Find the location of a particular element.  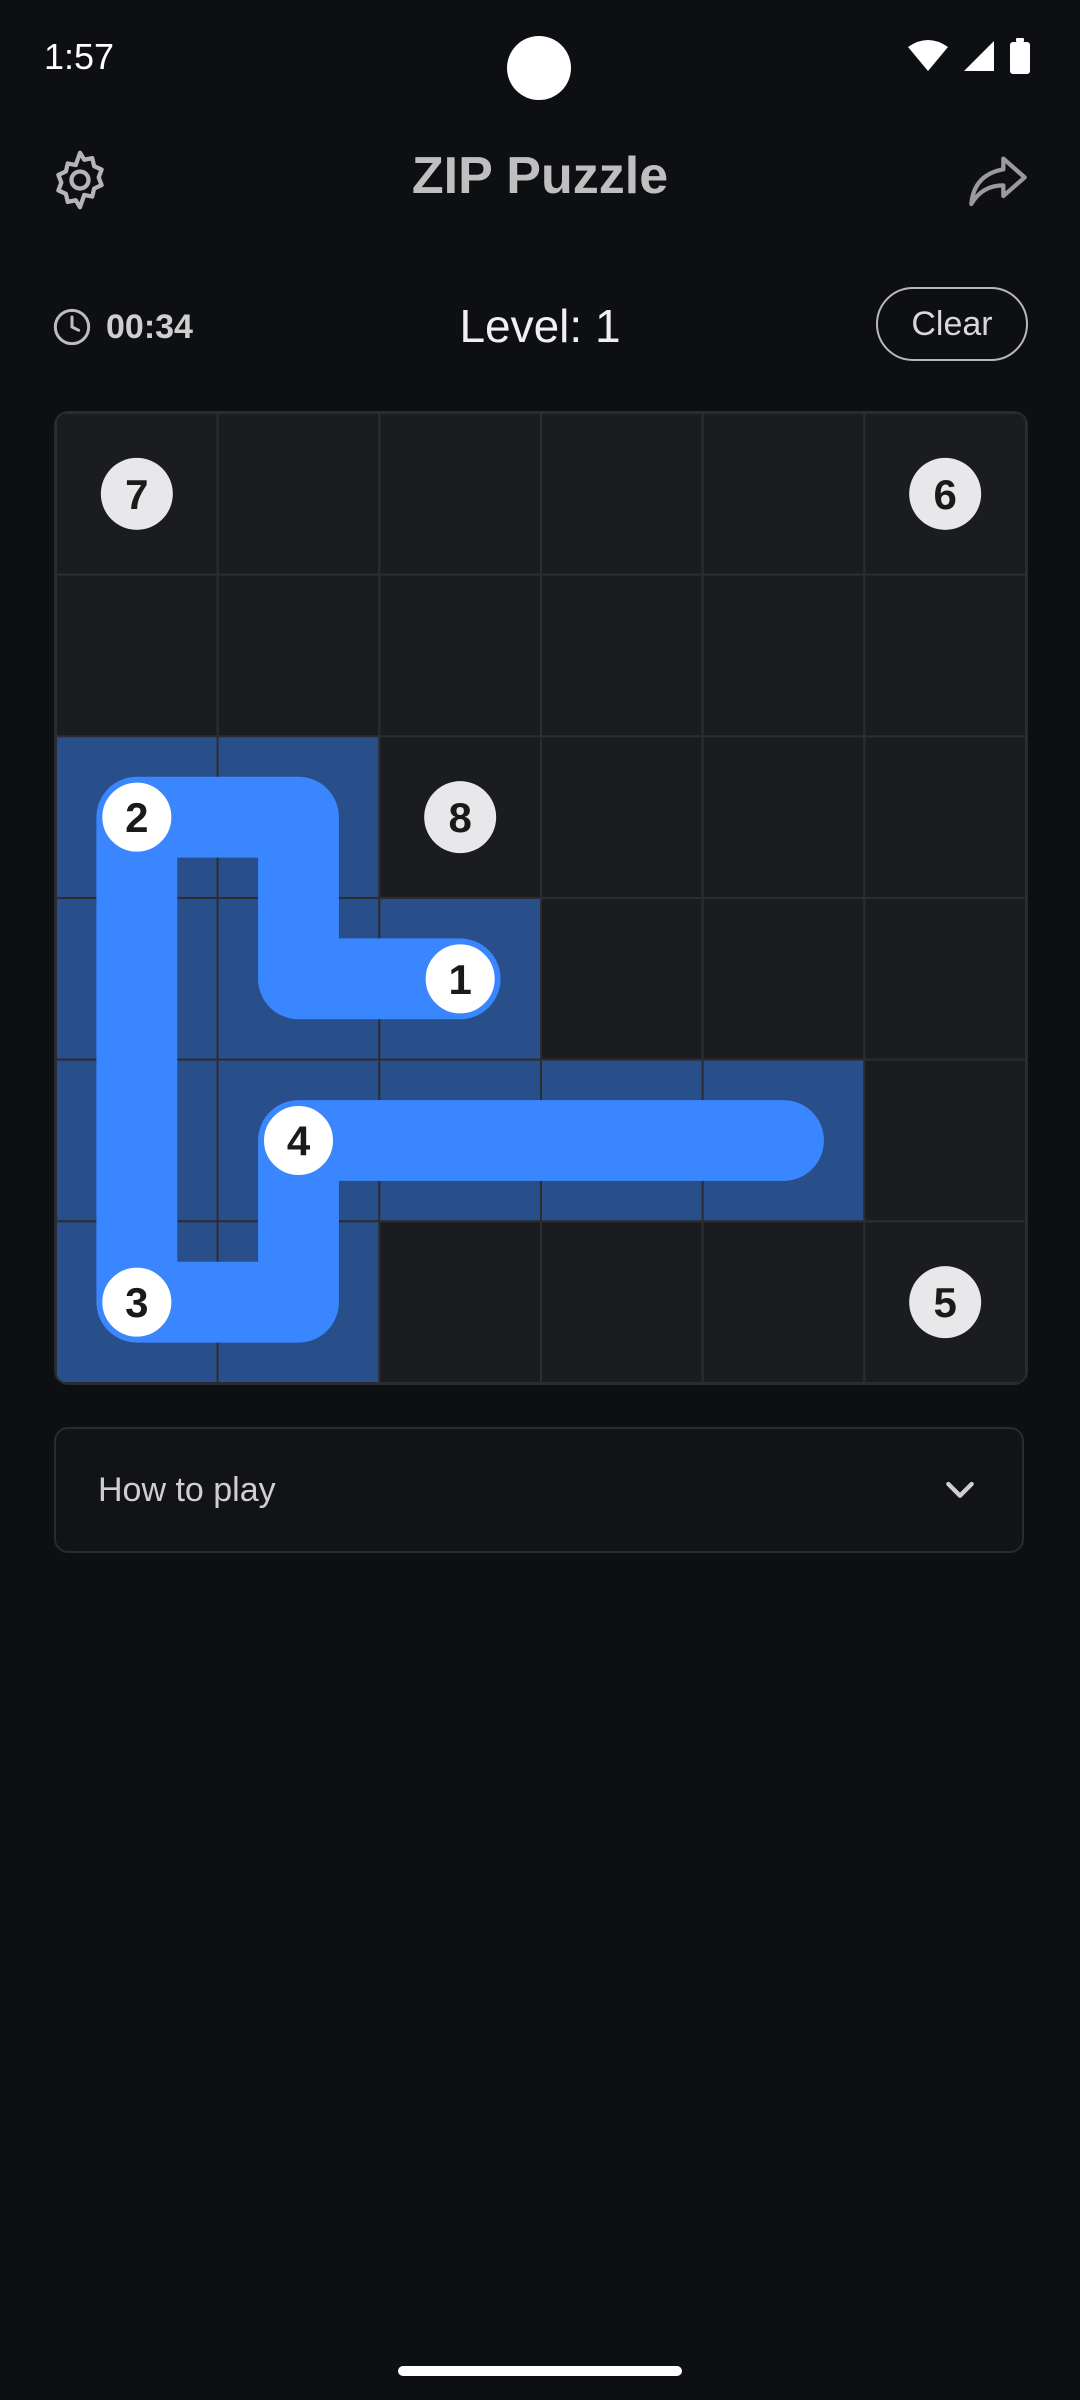

number-badge-label: 4 is located at coordinates (299, 1141).